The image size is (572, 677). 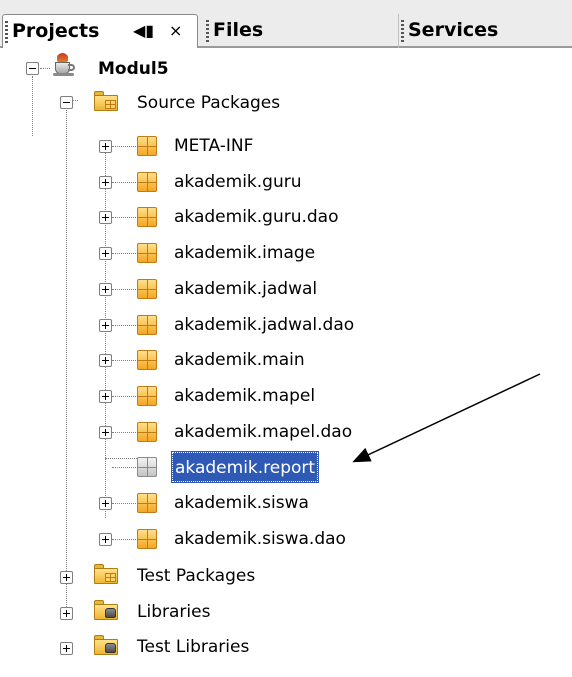 I want to click on test-libraries-node: Test Libraries, so click(x=193, y=647).